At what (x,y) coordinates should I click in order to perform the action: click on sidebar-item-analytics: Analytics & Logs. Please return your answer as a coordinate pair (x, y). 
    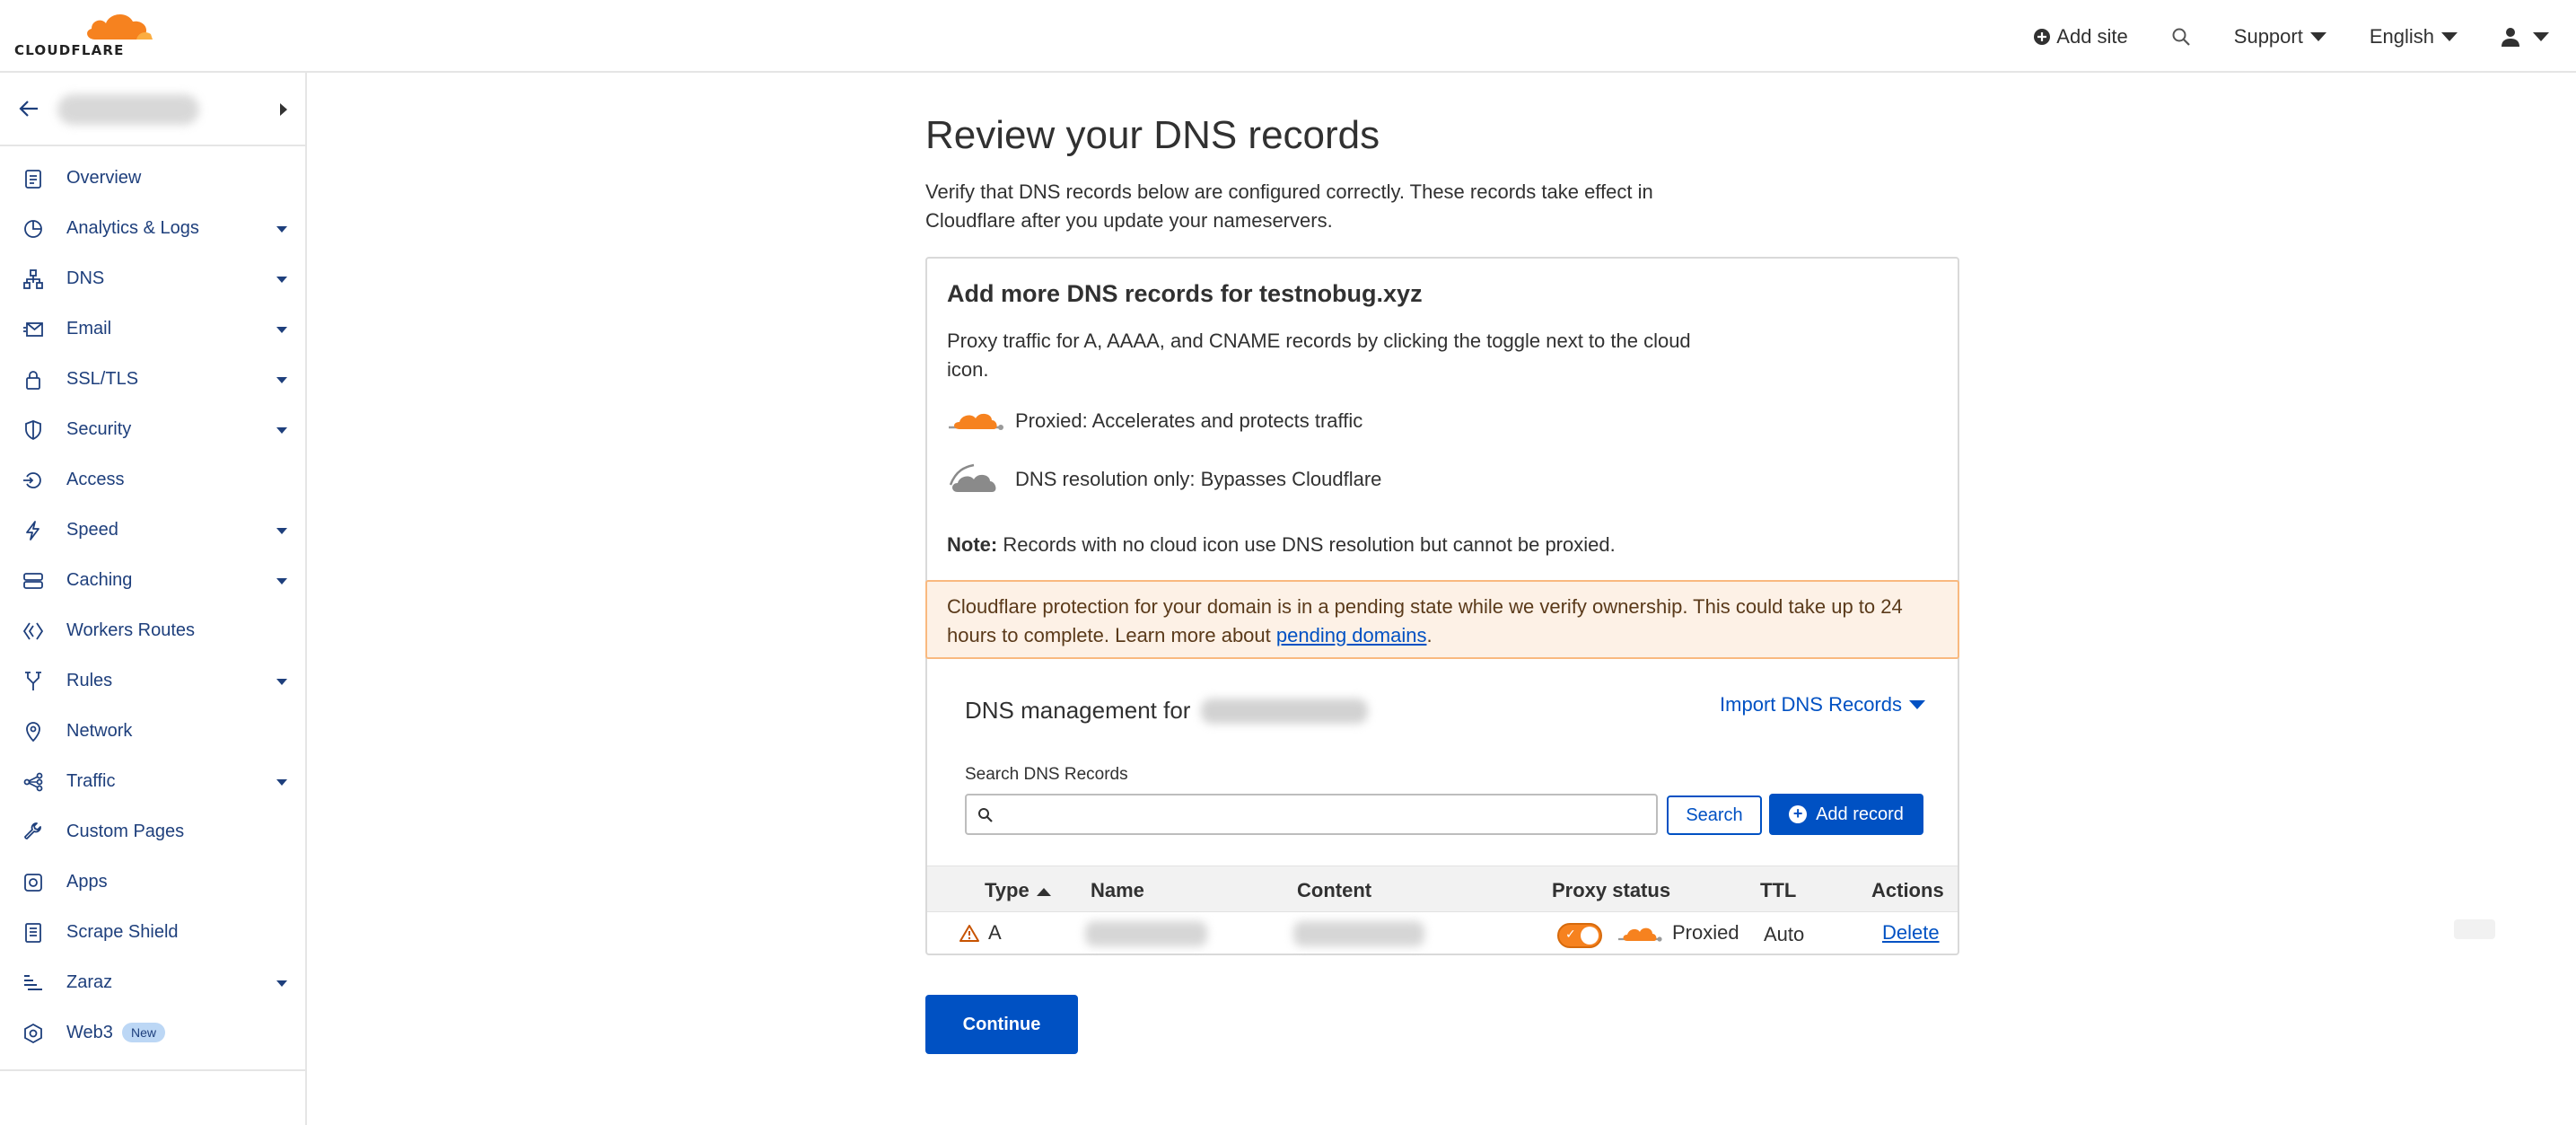
    Looking at the image, I should click on (152, 229).